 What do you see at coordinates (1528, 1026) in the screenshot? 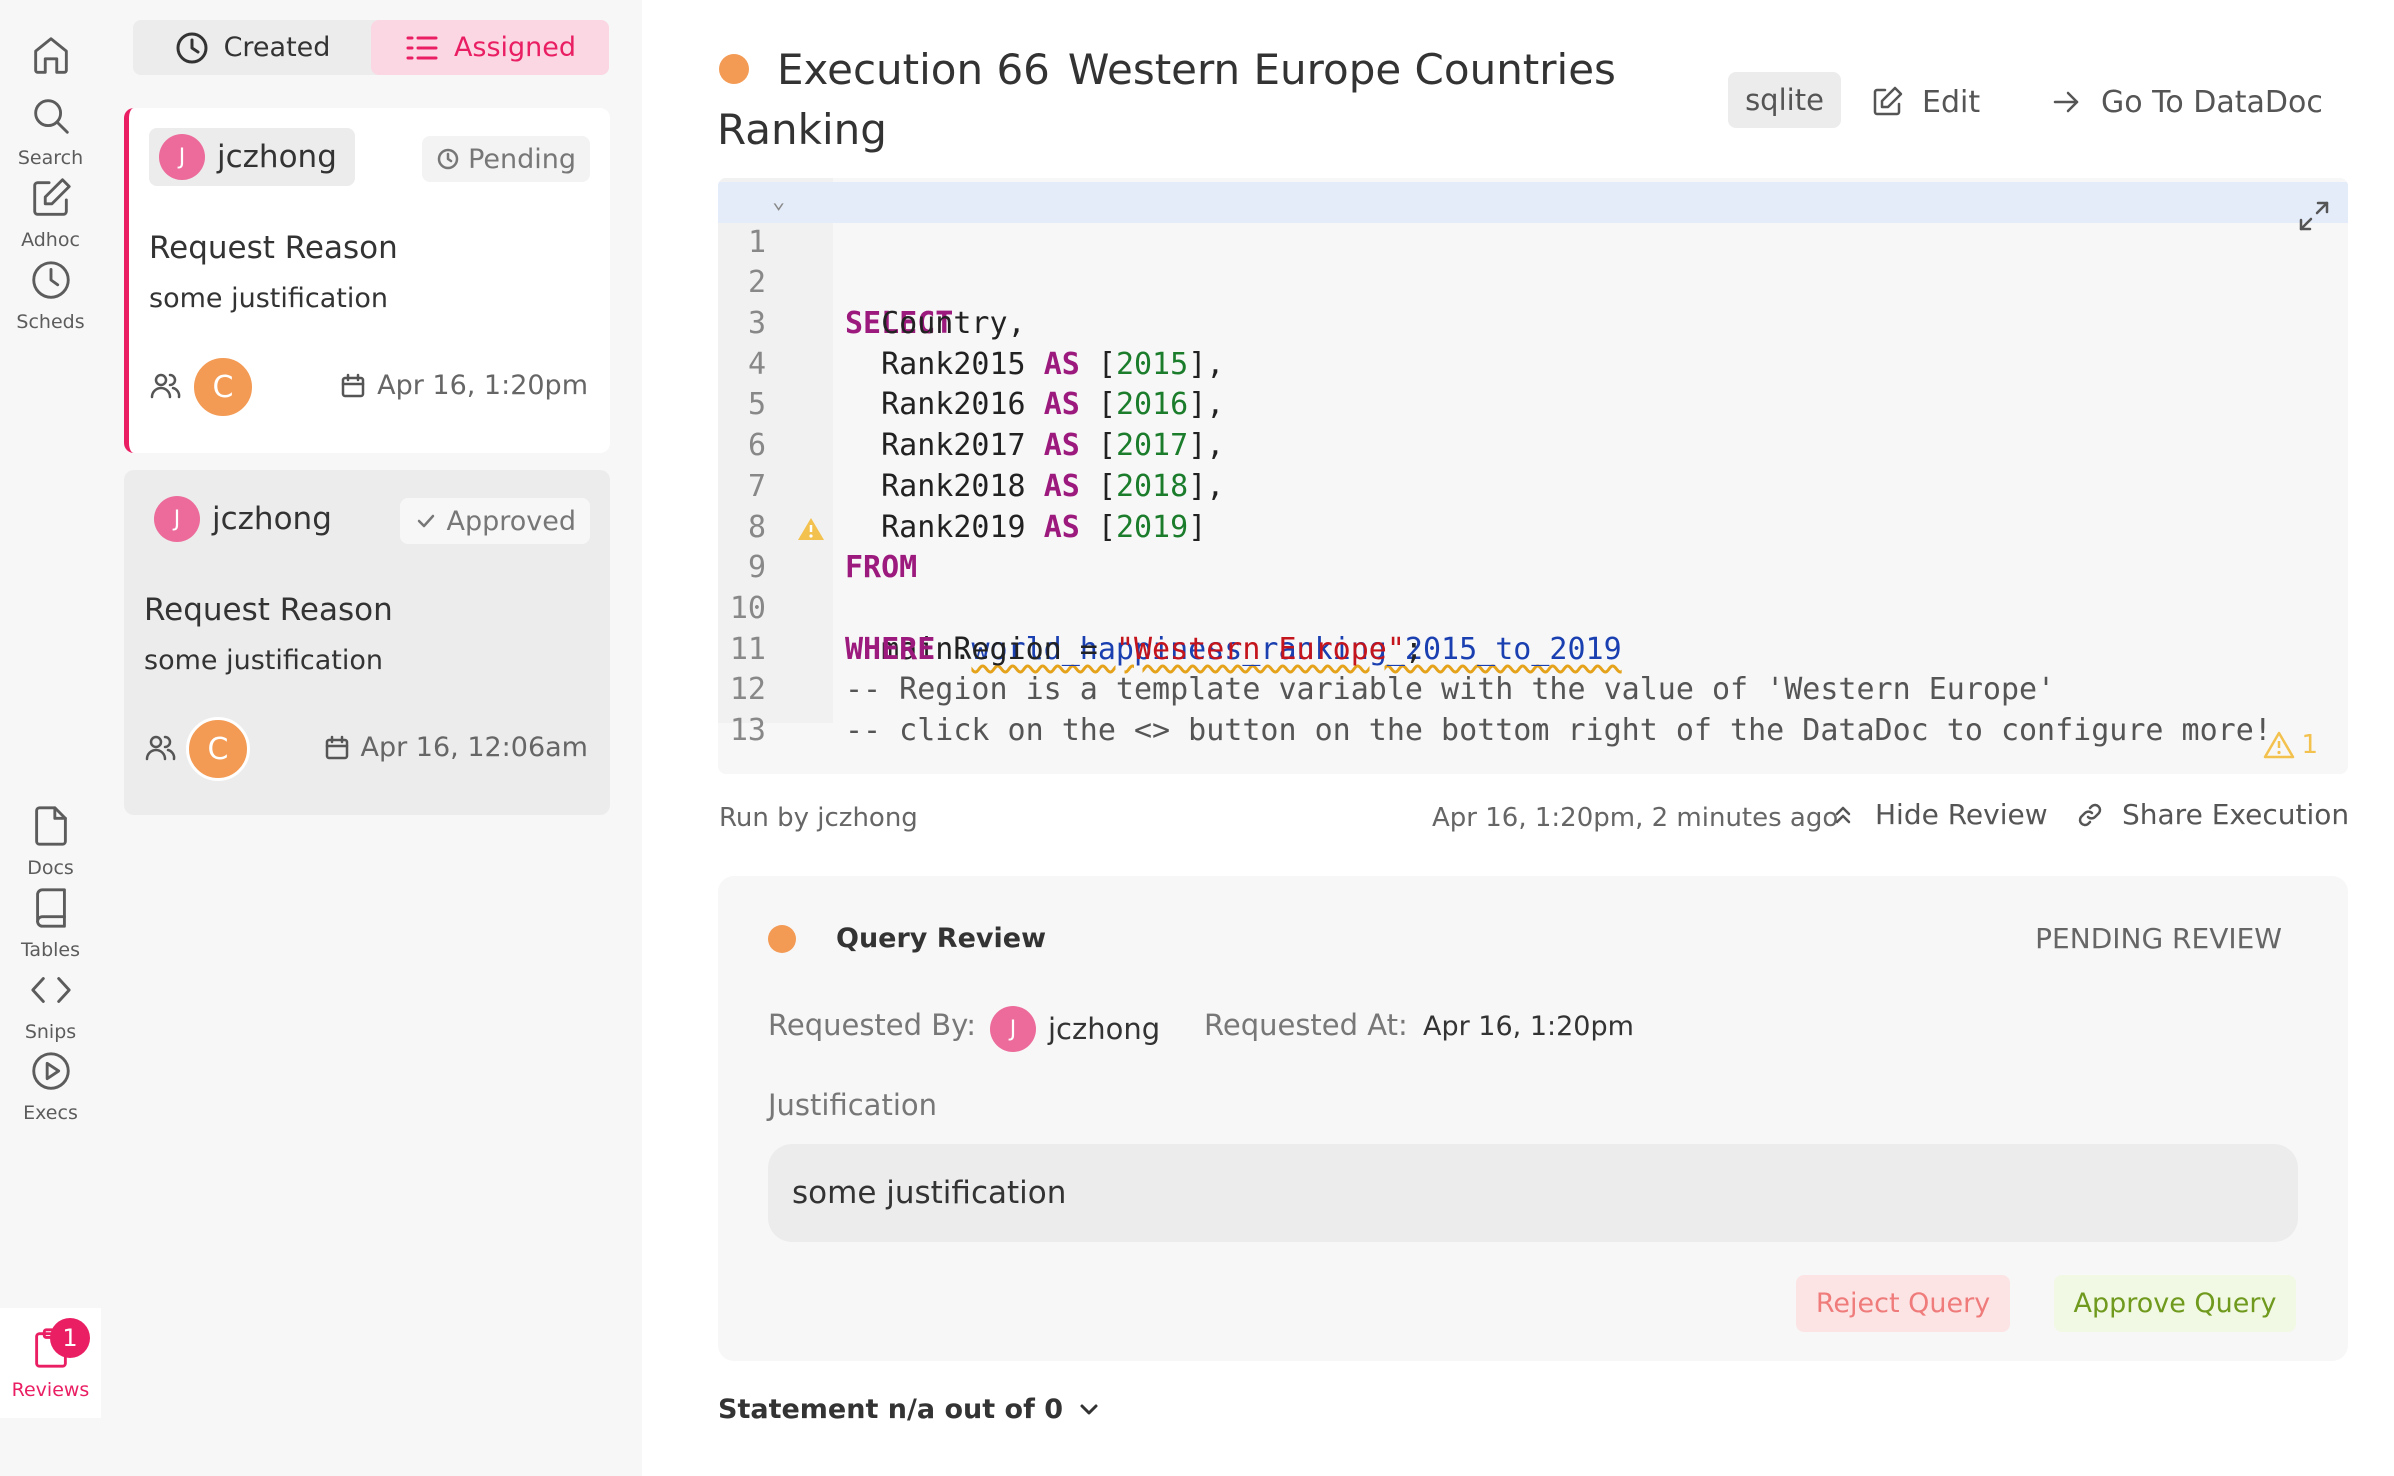
I see `requested-at: Apr 16, 1:20pm` at bounding box center [1528, 1026].